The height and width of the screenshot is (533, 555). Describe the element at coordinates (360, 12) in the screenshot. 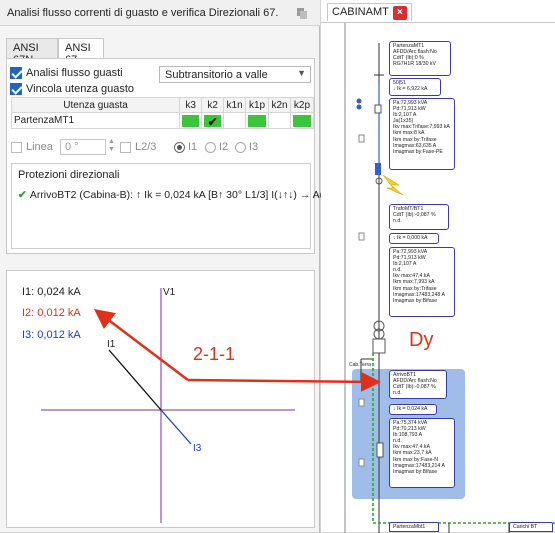

I see `tab-cabinamt-label: CABINAMT` at that location.